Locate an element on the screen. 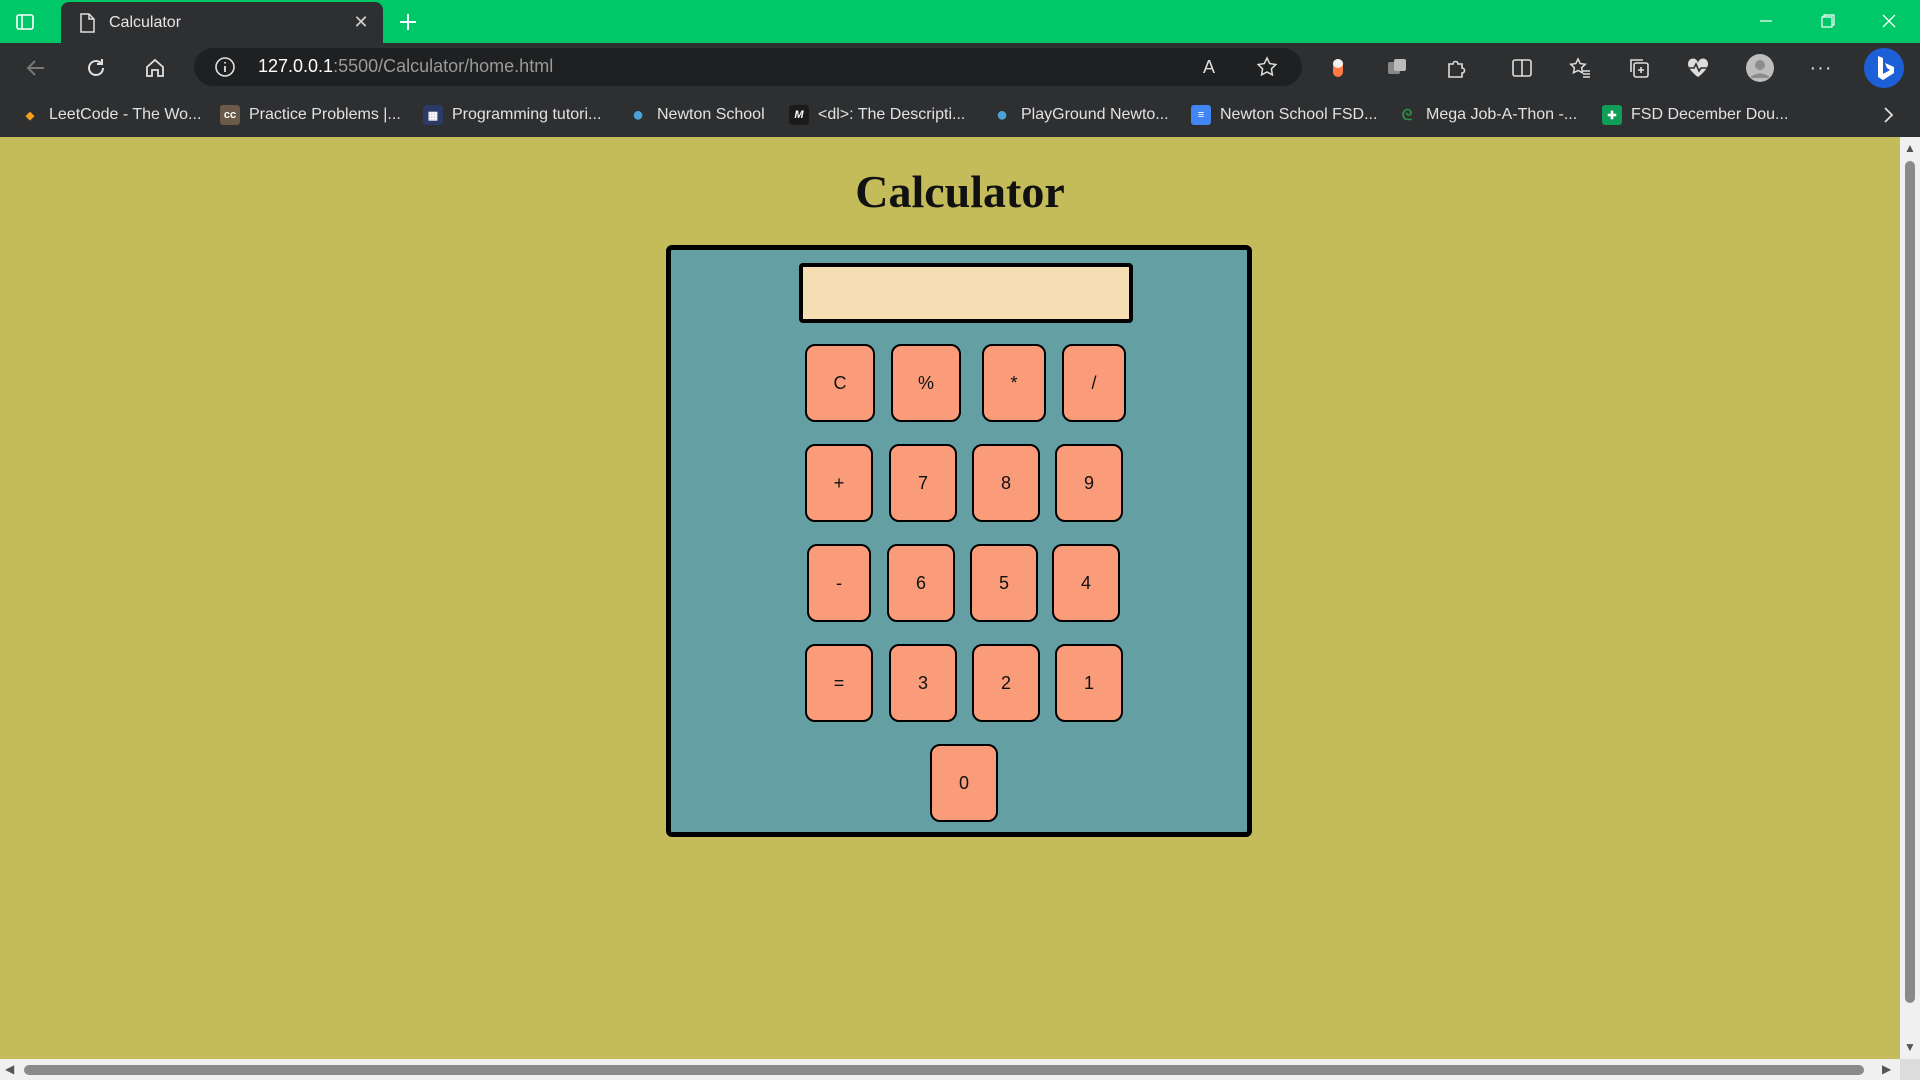 The height and width of the screenshot is (1080, 1920). minimize-button is located at coordinates (1766, 21).